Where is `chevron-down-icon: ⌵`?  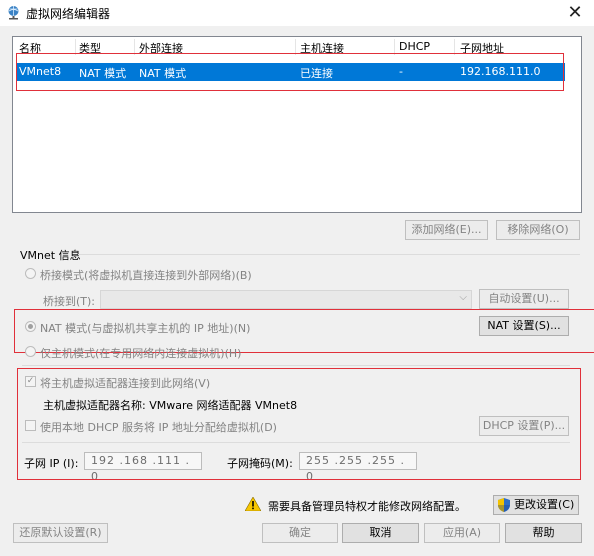
chevron-down-icon: ⌵ is located at coordinates (463, 297).